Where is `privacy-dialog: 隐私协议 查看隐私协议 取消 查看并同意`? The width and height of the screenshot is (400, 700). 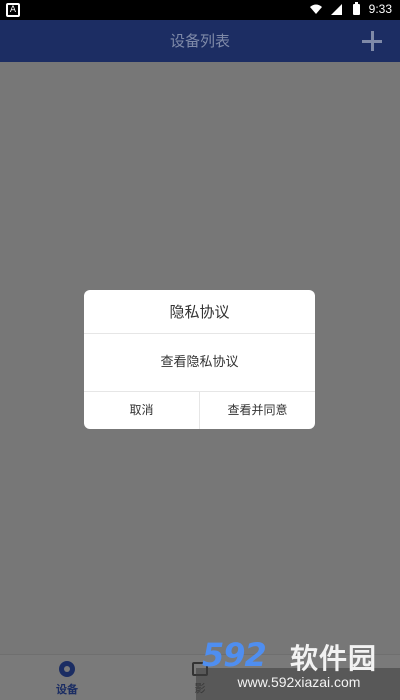
privacy-dialog: 隐私协议 查看隐私协议 取消 查看并同意 is located at coordinates (199, 359).